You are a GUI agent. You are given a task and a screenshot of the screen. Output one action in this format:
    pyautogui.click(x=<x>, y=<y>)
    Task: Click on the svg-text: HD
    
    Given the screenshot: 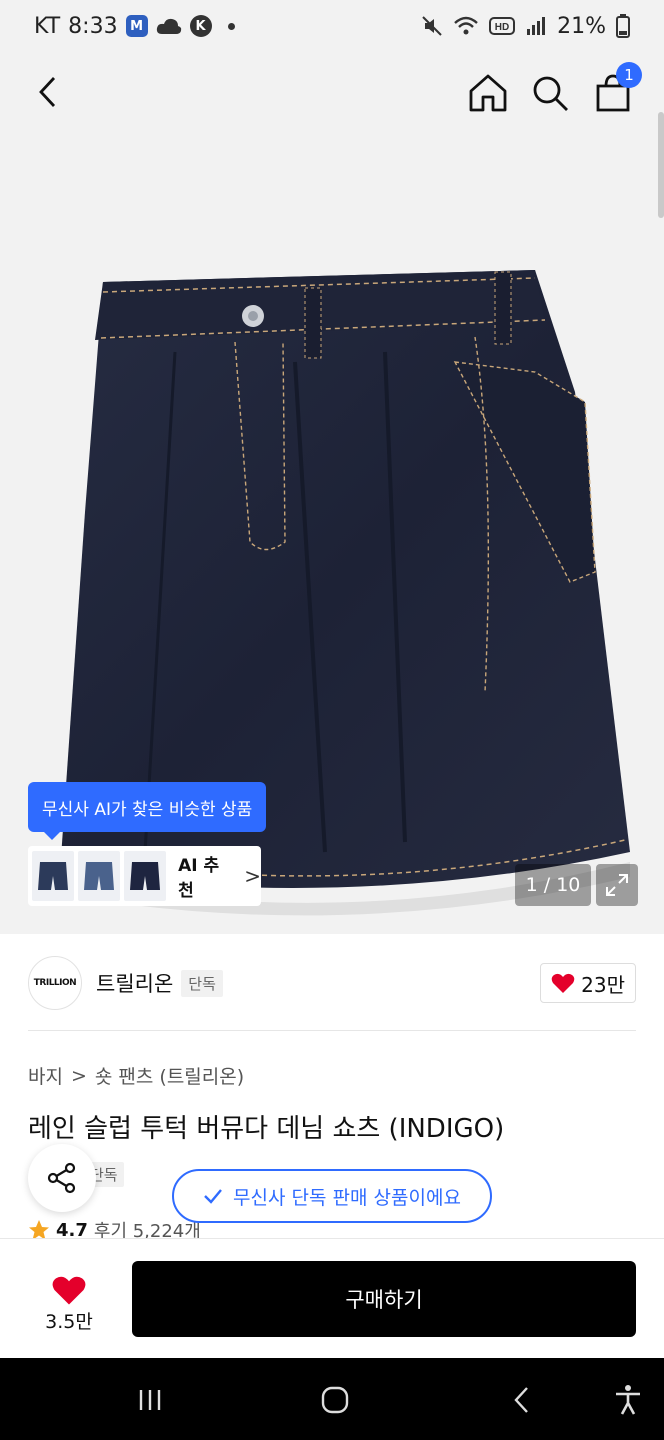 What is the action you would take?
    pyautogui.click(x=502, y=27)
    